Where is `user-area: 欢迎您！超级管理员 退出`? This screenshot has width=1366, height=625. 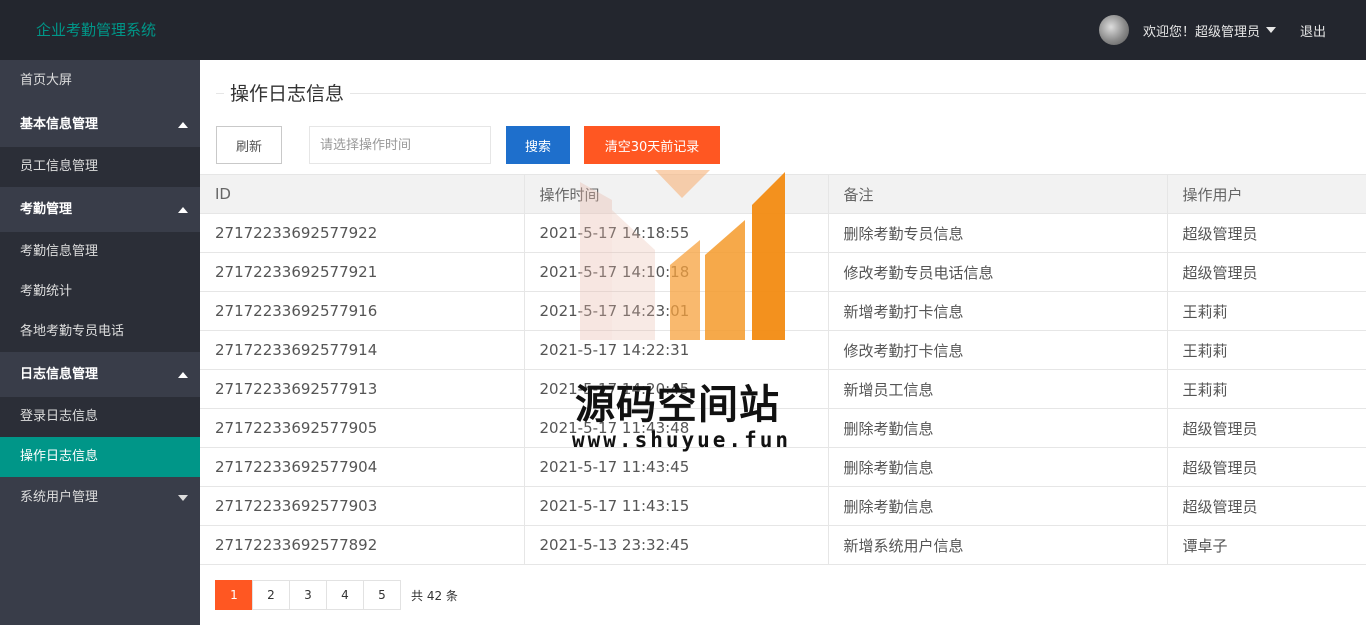 user-area: 欢迎您！超级管理员 退出 is located at coordinates (1232, 30).